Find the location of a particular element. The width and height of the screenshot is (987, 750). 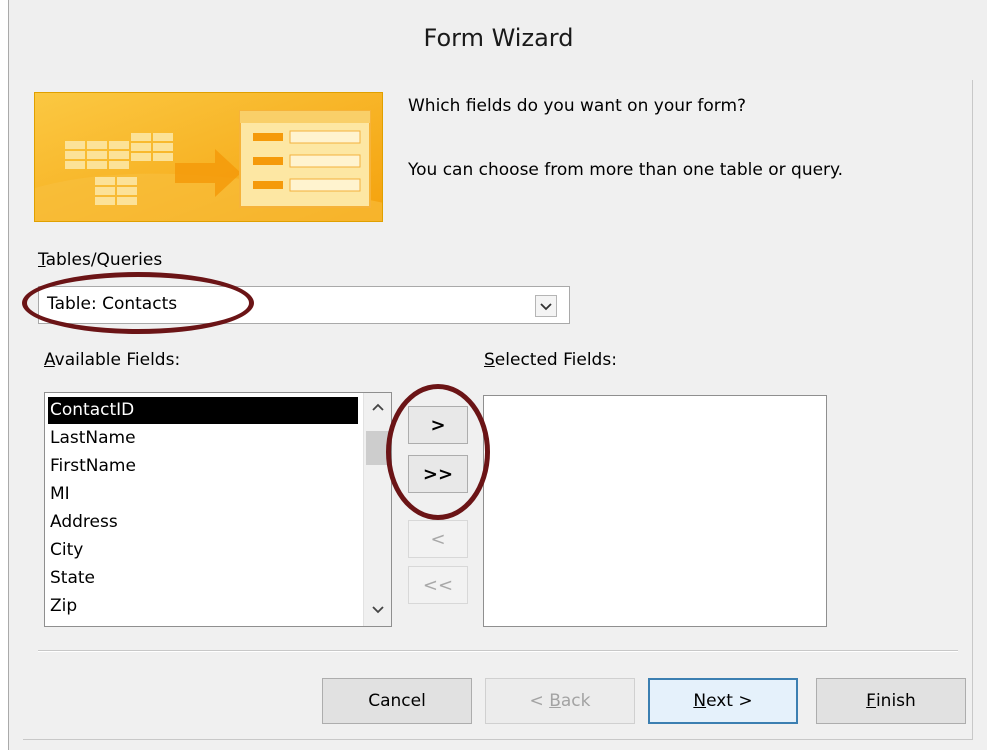

add-field-button: > is located at coordinates (438, 425).